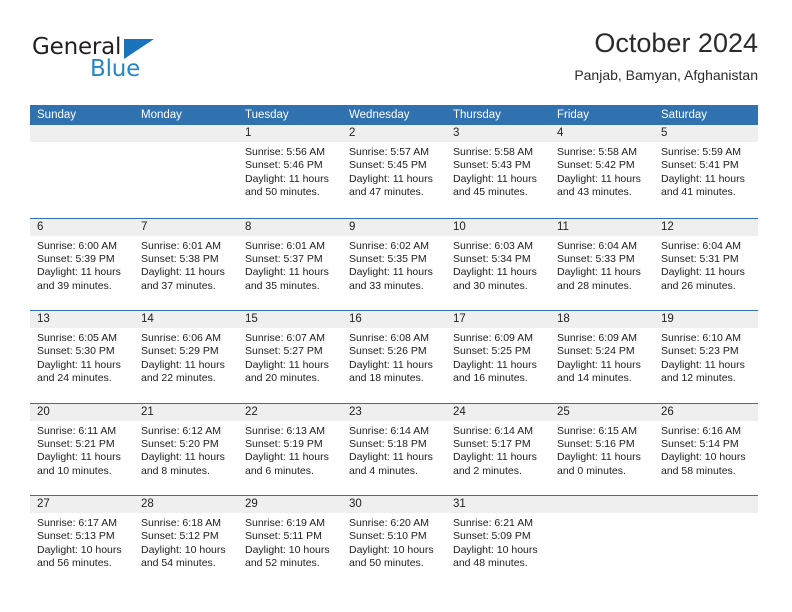  What do you see at coordinates (181, 338) in the screenshot?
I see `sunrise-text: Sunrise: 6:06 AM` at bounding box center [181, 338].